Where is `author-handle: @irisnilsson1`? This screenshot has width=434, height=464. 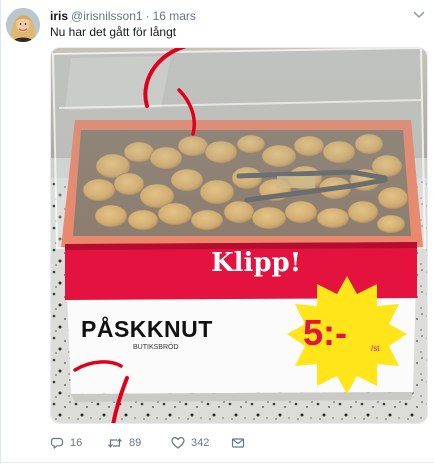
author-handle: @irisnilsson1 is located at coordinates (107, 16).